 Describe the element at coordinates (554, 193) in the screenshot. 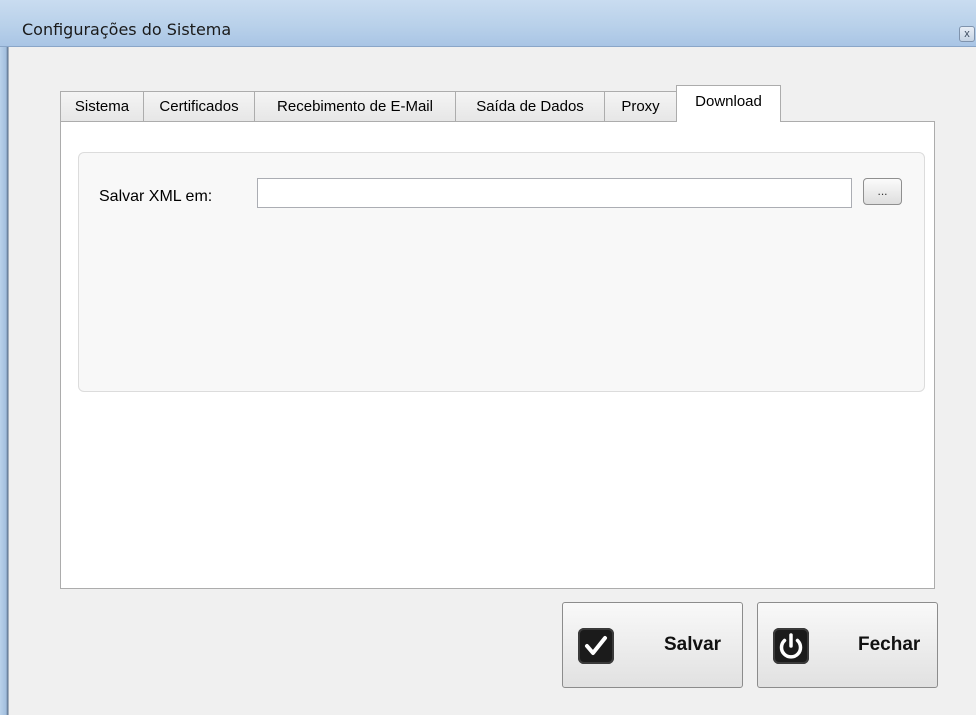

I see `save-xml-path-input` at that location.